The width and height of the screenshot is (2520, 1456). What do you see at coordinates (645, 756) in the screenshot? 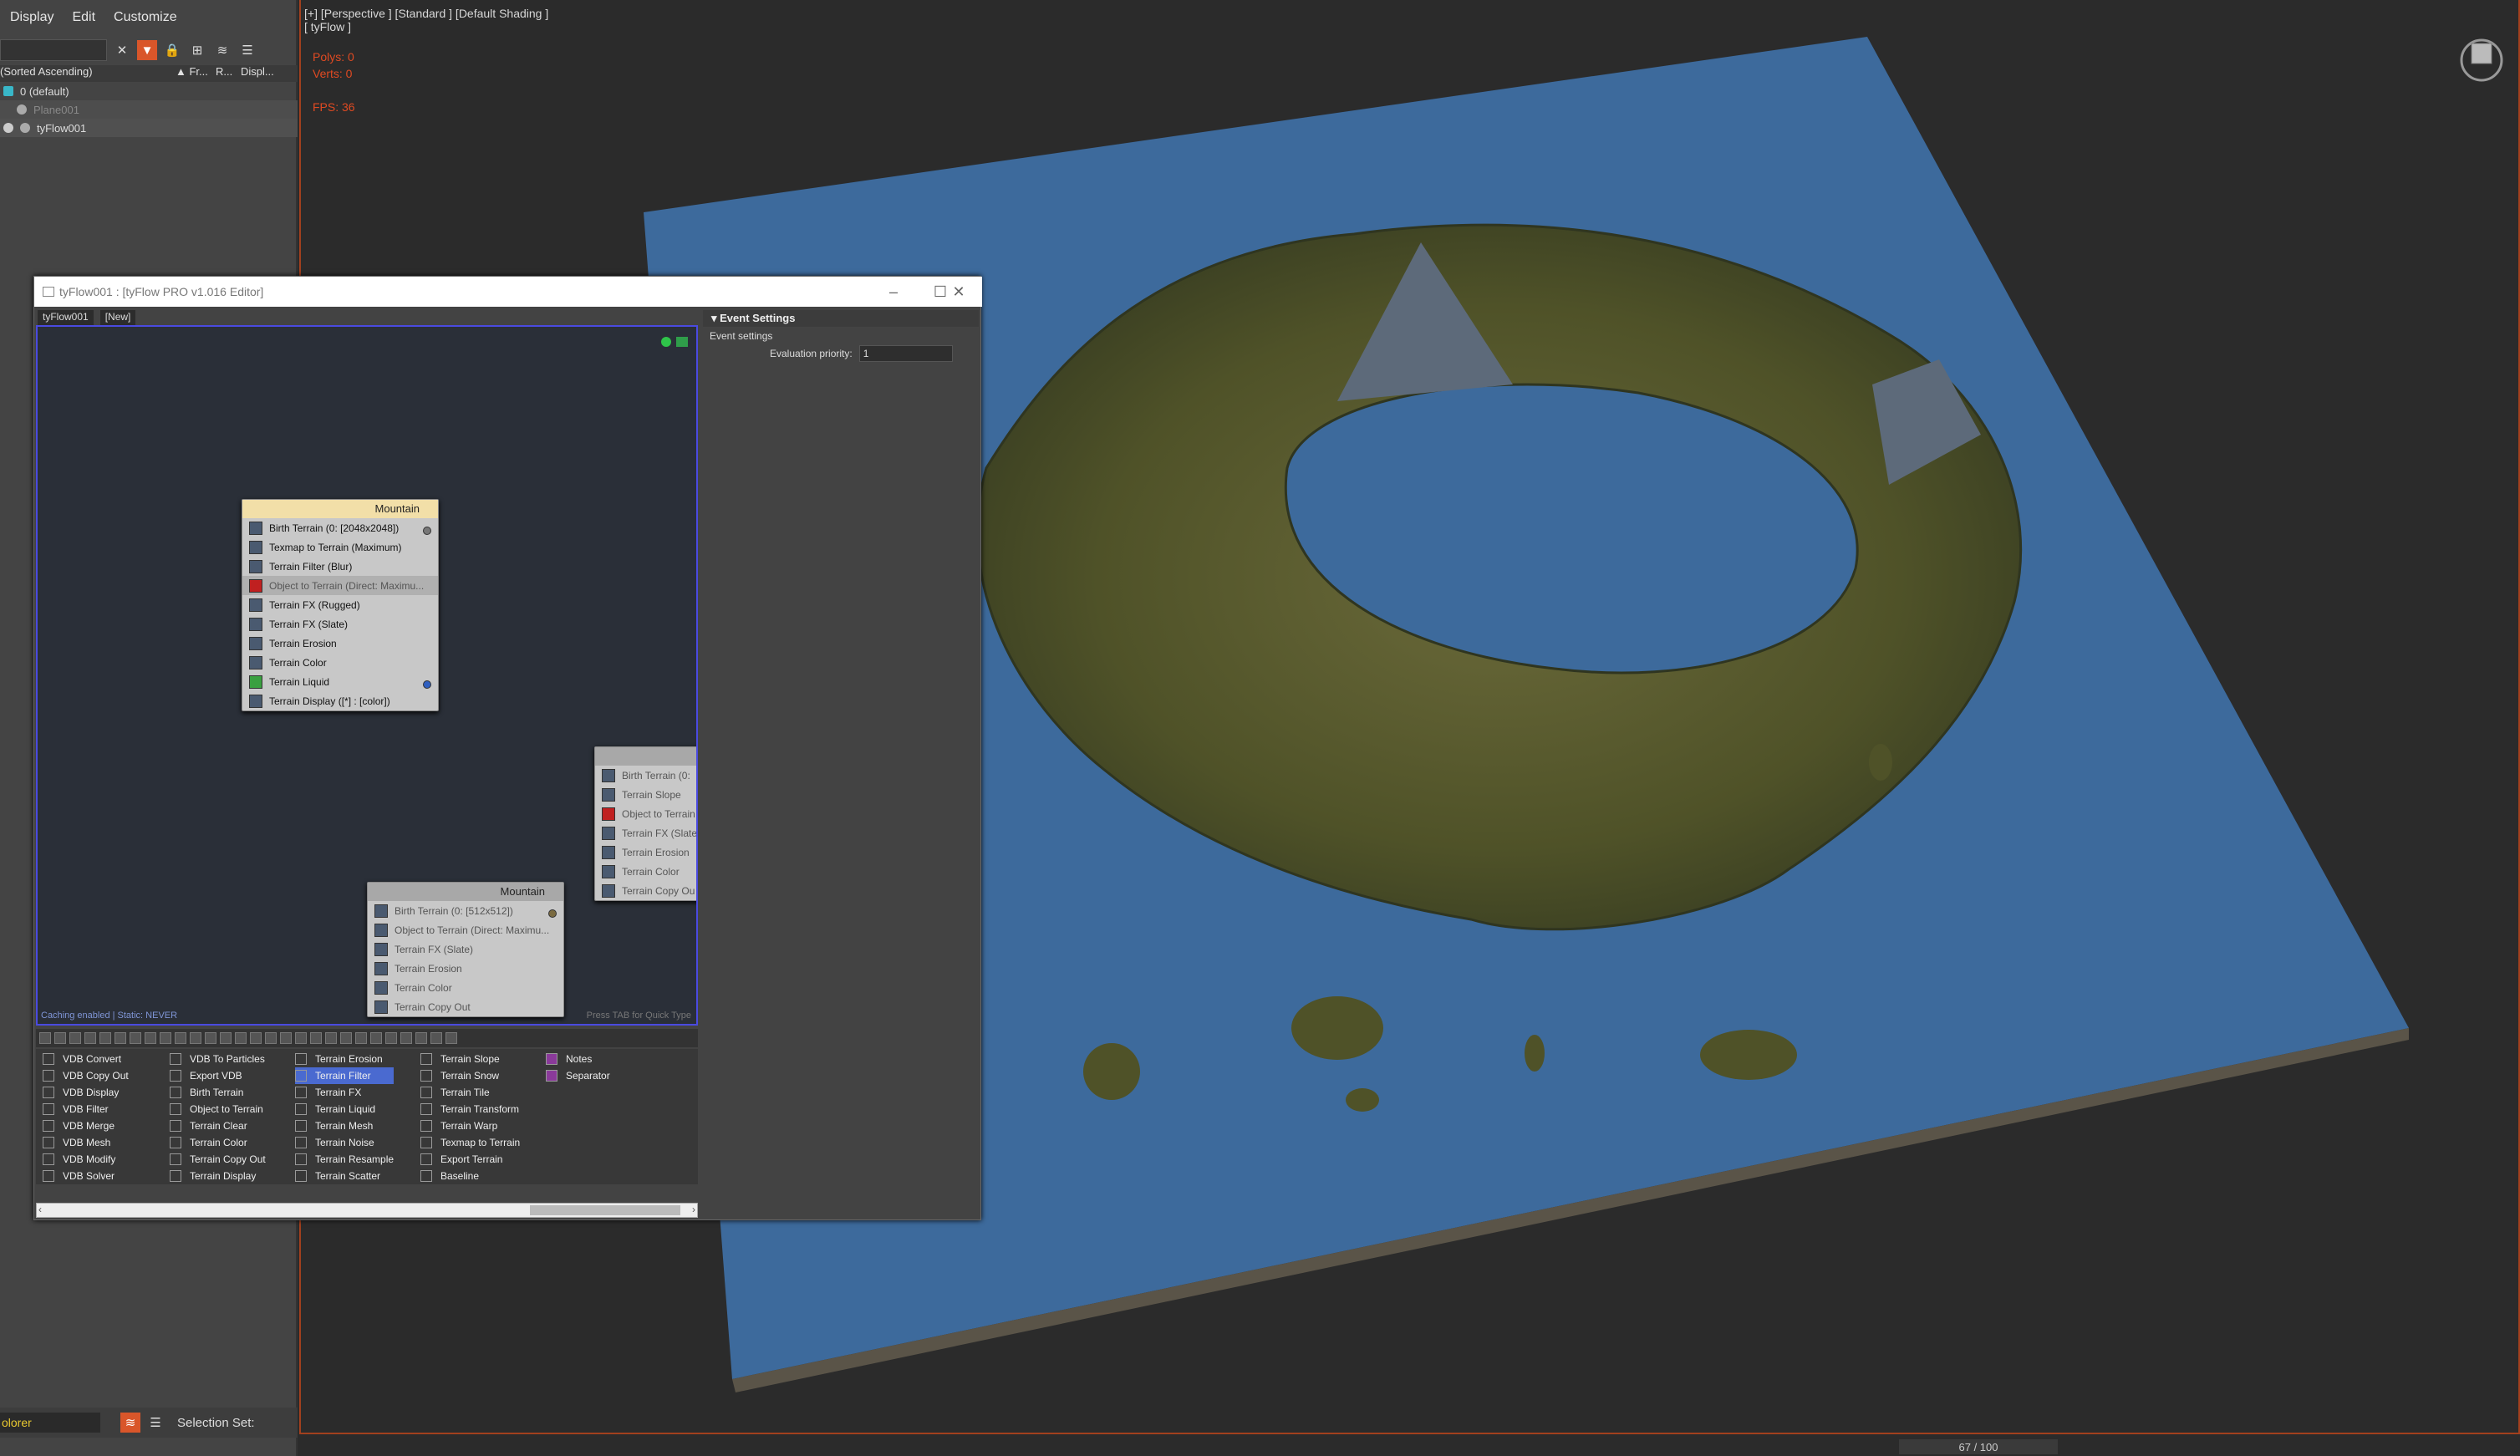
I see `node-title` at bounding box center [645, 756].